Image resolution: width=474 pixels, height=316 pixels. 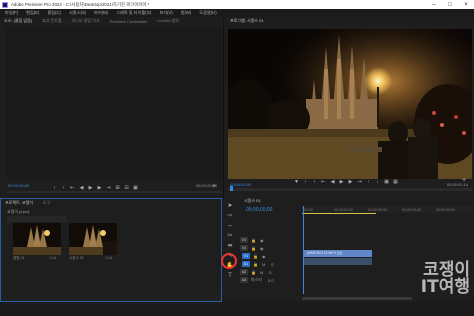 What do you see at coordinates (165, 13) in the screenshot?
I see `menu-view: 보기(V)` at bounding box center [165, 13].